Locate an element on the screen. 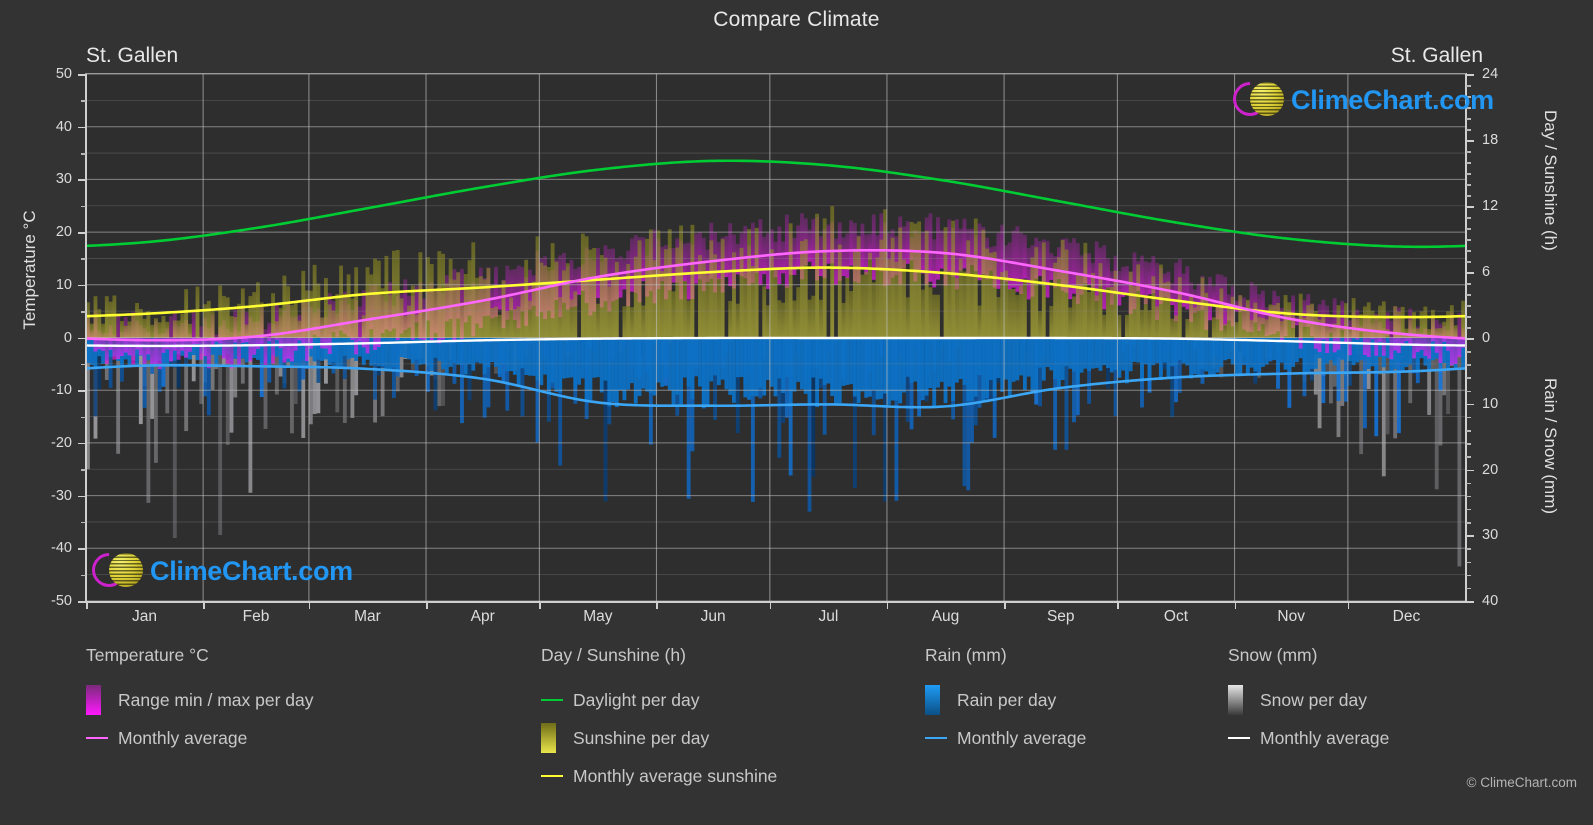 This screenshot has height=825, width=1593. legend-group-snow: Snow (mm) Snow per day Monthly average is located at coordinates (1308, 701).